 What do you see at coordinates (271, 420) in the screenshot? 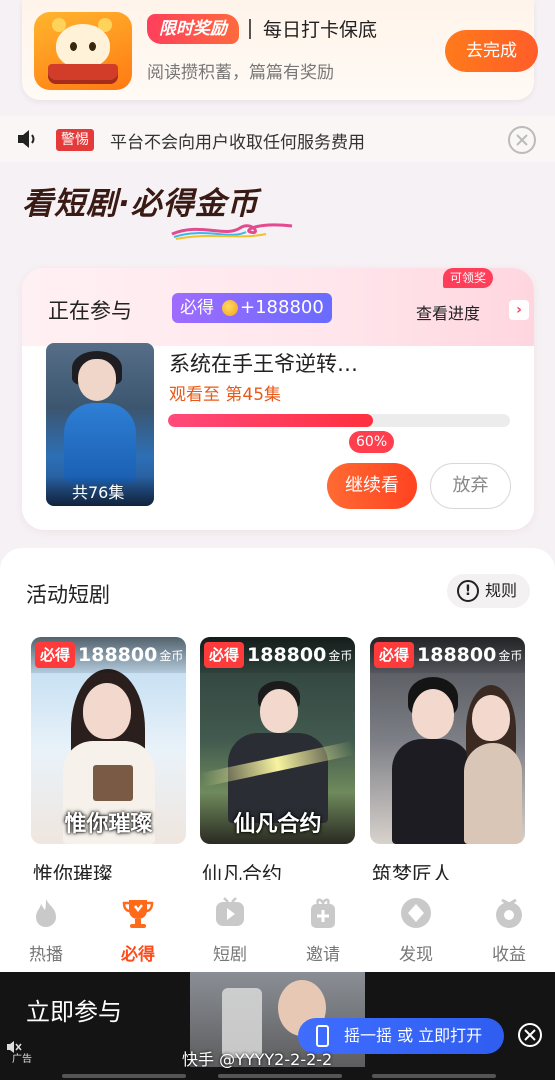
I see `progress-fill` at bounding box center [271, 420].